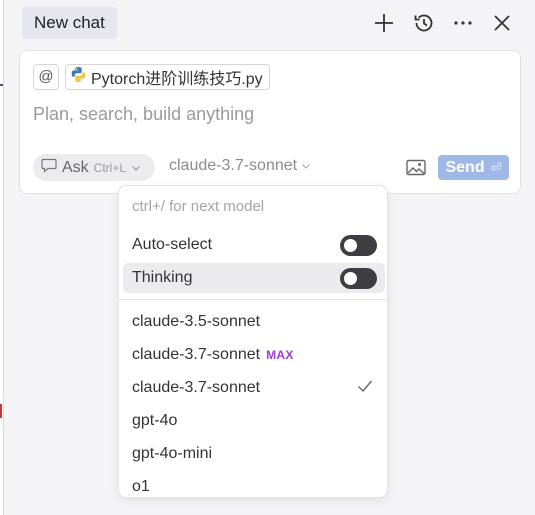 Image resolution: width=535 pixels, height=515 pixels. What do you see at coordinates (254, 454) in the screenshot?
I see `model-option: gpt-4o-mini` at bounding box center [254, 454].